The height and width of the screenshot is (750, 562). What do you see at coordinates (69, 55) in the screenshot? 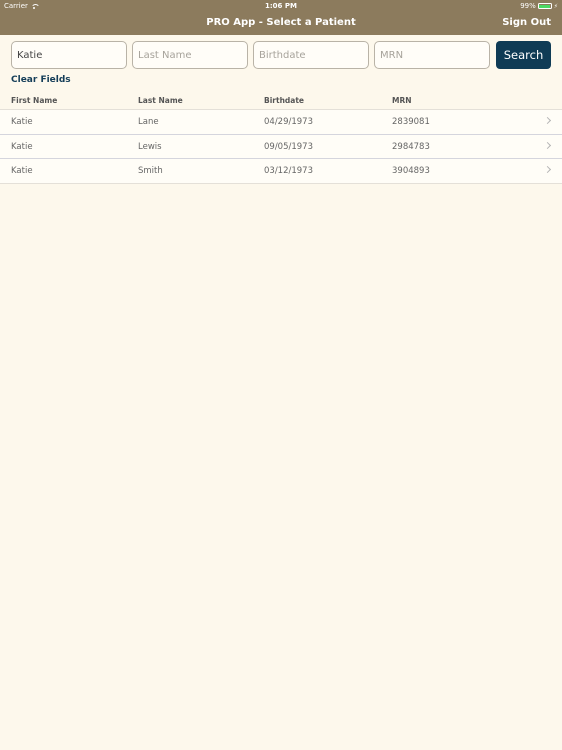
I see `first-name-input` at bounding box center [69, 55].